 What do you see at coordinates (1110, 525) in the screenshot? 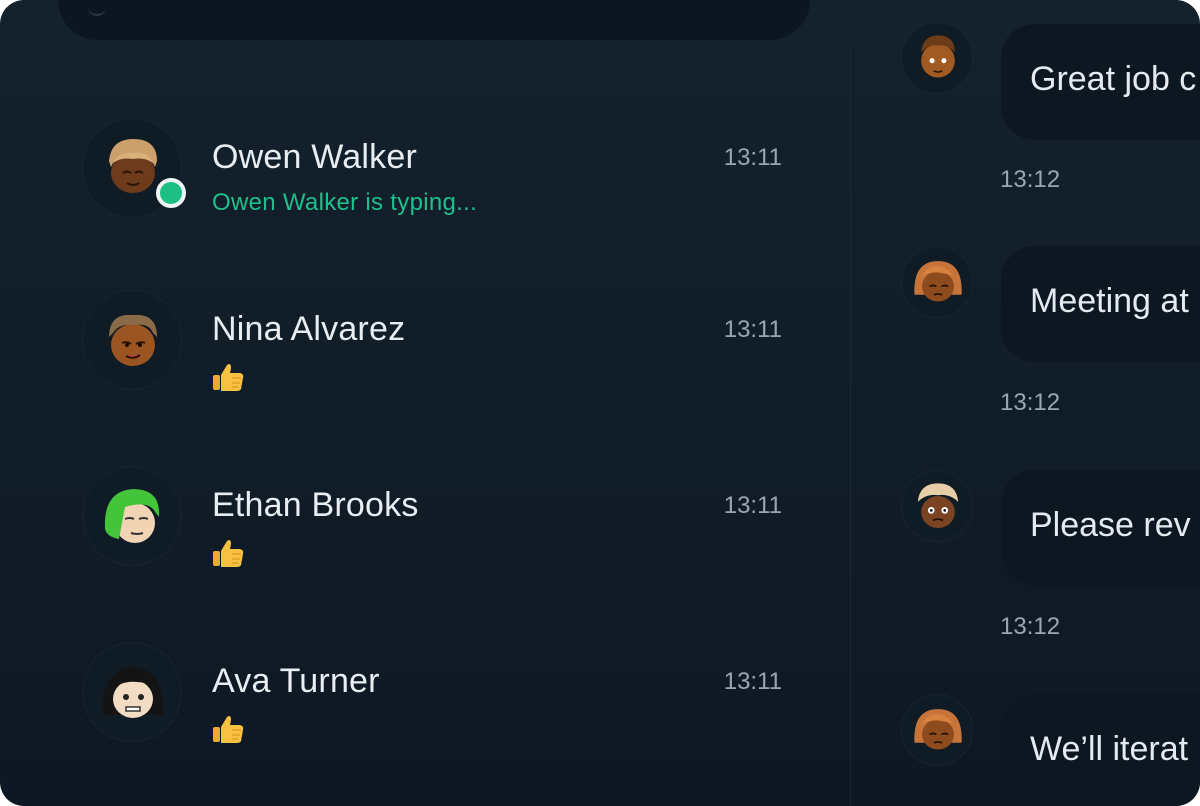
I see `message-text: Please rev` at bounding box center [1110, 525].